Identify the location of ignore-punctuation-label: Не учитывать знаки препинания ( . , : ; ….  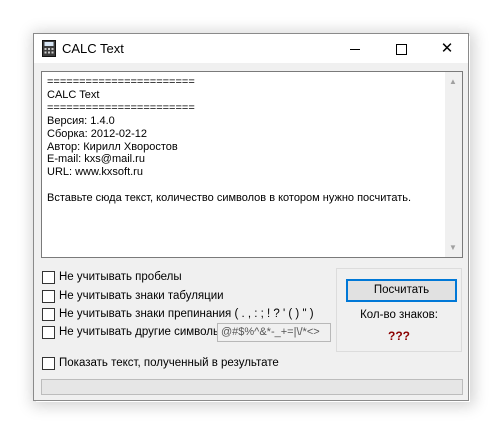
(186, 314).